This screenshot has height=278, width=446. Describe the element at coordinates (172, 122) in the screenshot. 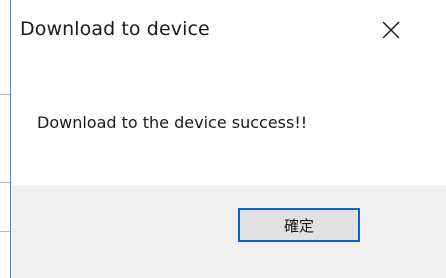

I see `dialog-message: Download to the device success!!` at that location.